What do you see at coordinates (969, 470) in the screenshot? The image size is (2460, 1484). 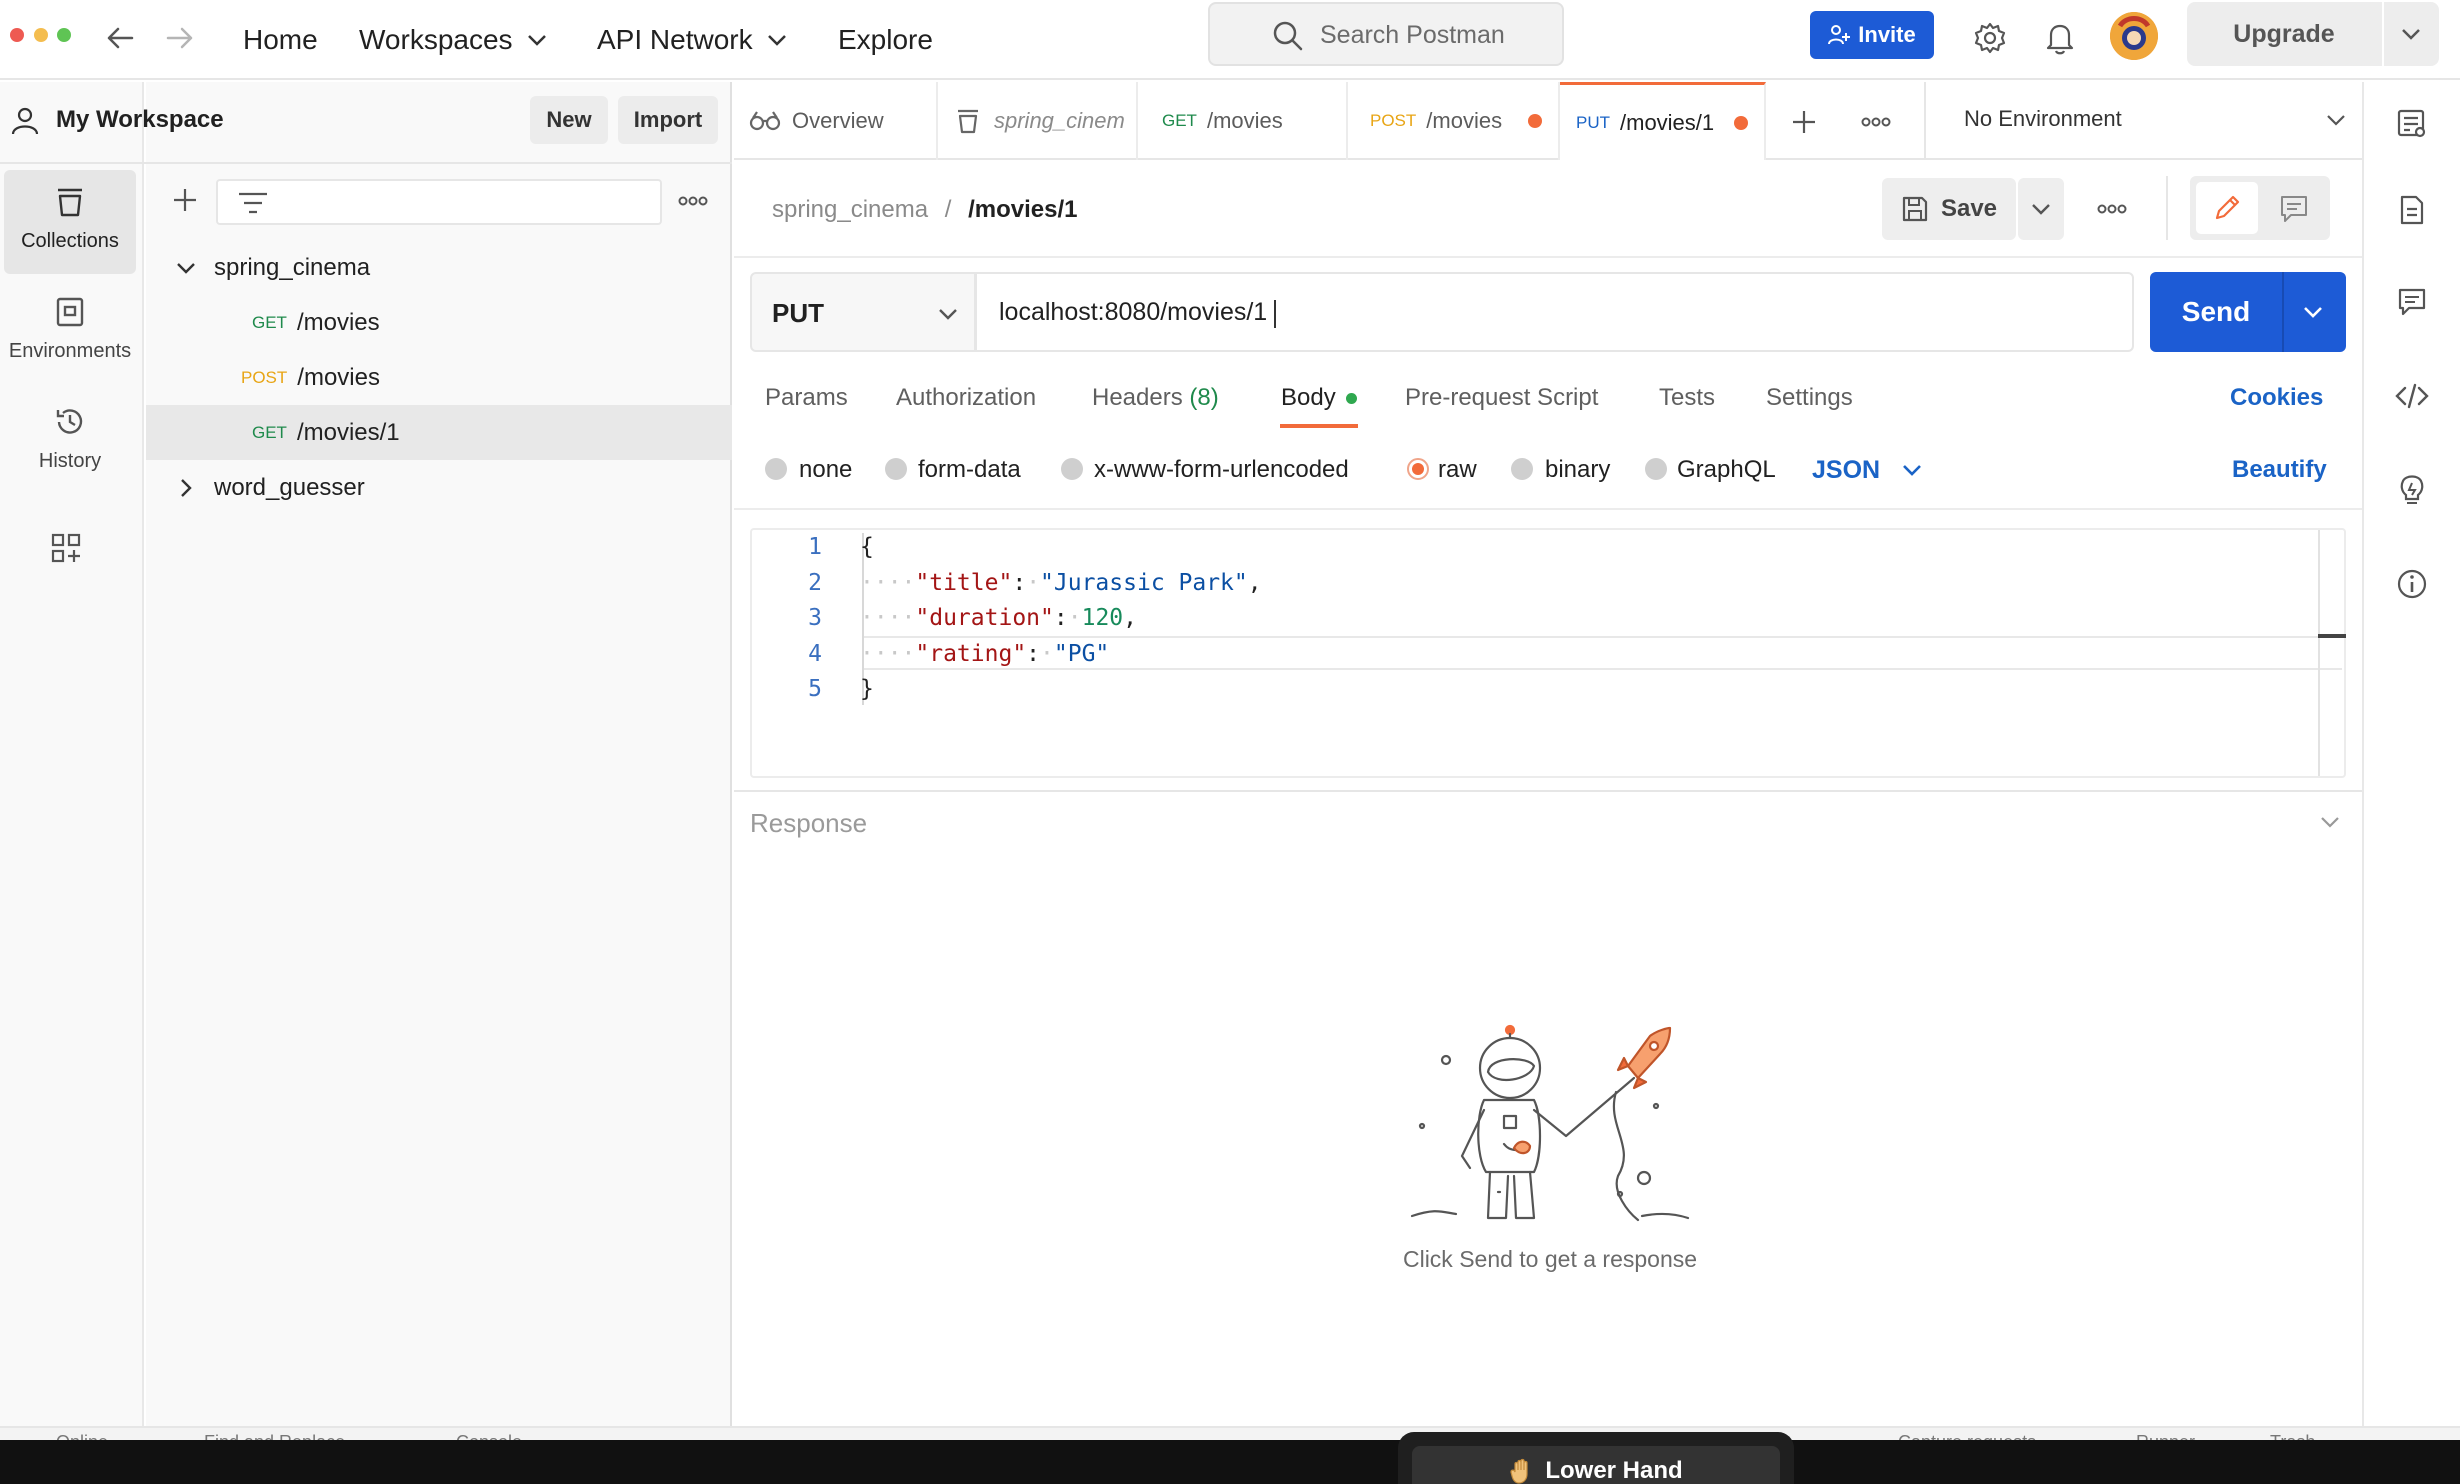 I see `radio-form-data-label: form-data` at bounding box center [969, 470].